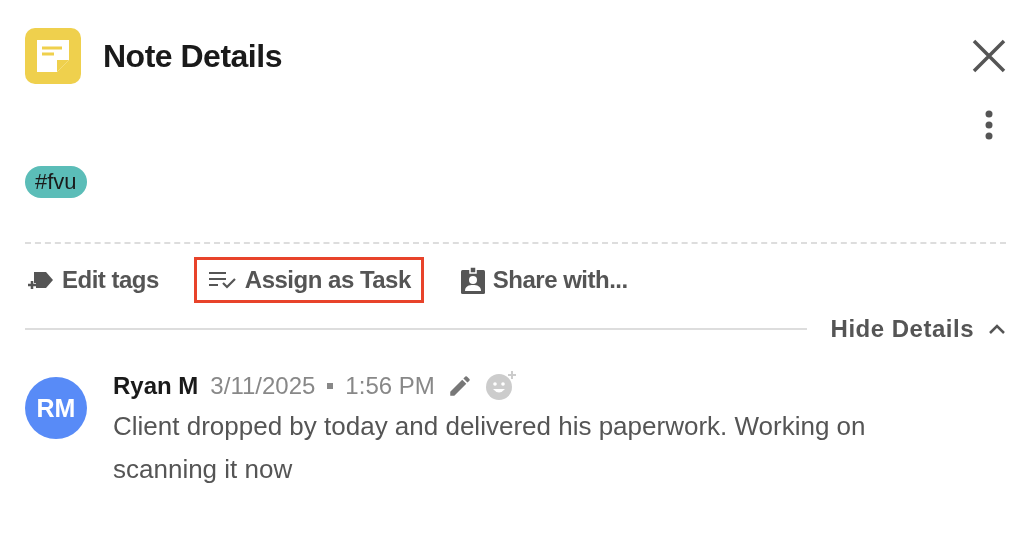 This screenshot has width=1034, height=550. What do you see at coordinates (92, 280) in the screenshot?
I see `edit-tags-button: Edit tags` at bounding box center [92, 280].